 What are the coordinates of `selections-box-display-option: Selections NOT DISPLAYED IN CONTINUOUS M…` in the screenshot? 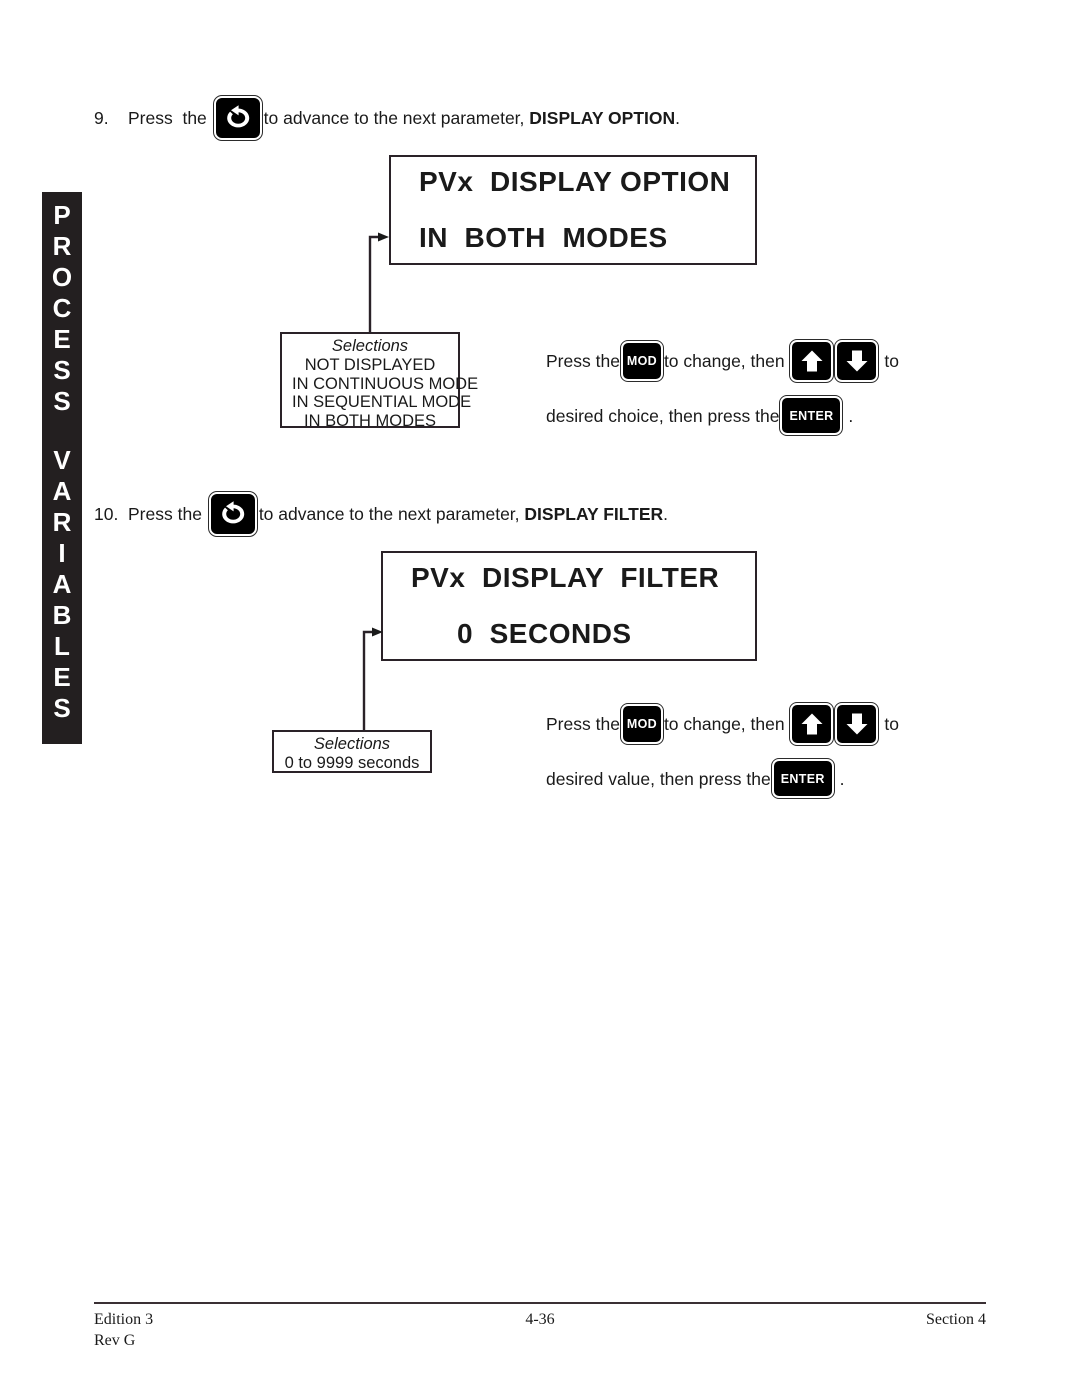 It's located at (379, 381).